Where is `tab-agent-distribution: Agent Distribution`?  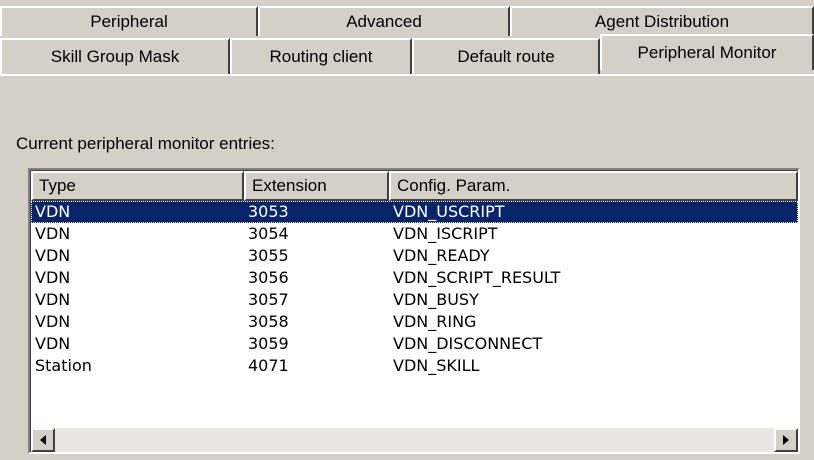
tab-agent-distribution: Agent Distribution is located at coordinates (662, 21).